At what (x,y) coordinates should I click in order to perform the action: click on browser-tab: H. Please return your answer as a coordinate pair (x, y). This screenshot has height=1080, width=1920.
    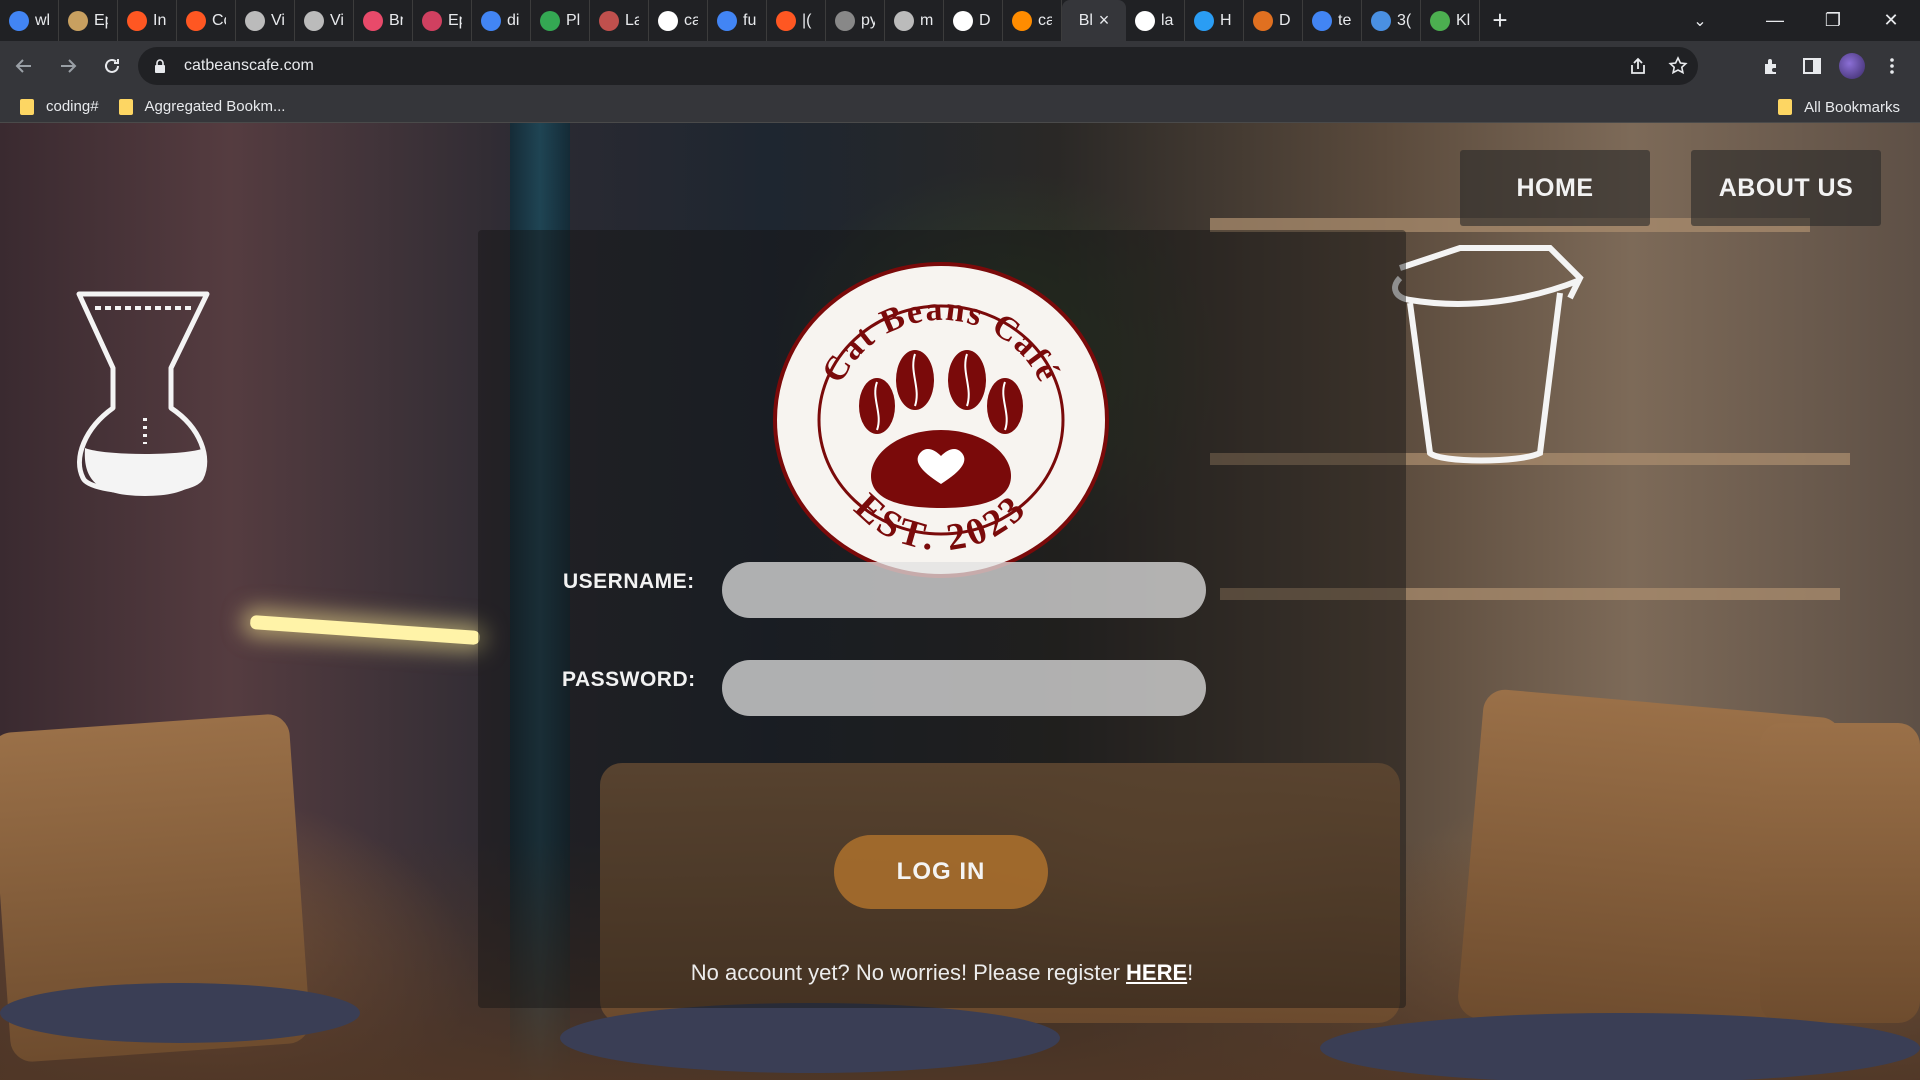
    Looking at the image, I should click on (1214, 20).